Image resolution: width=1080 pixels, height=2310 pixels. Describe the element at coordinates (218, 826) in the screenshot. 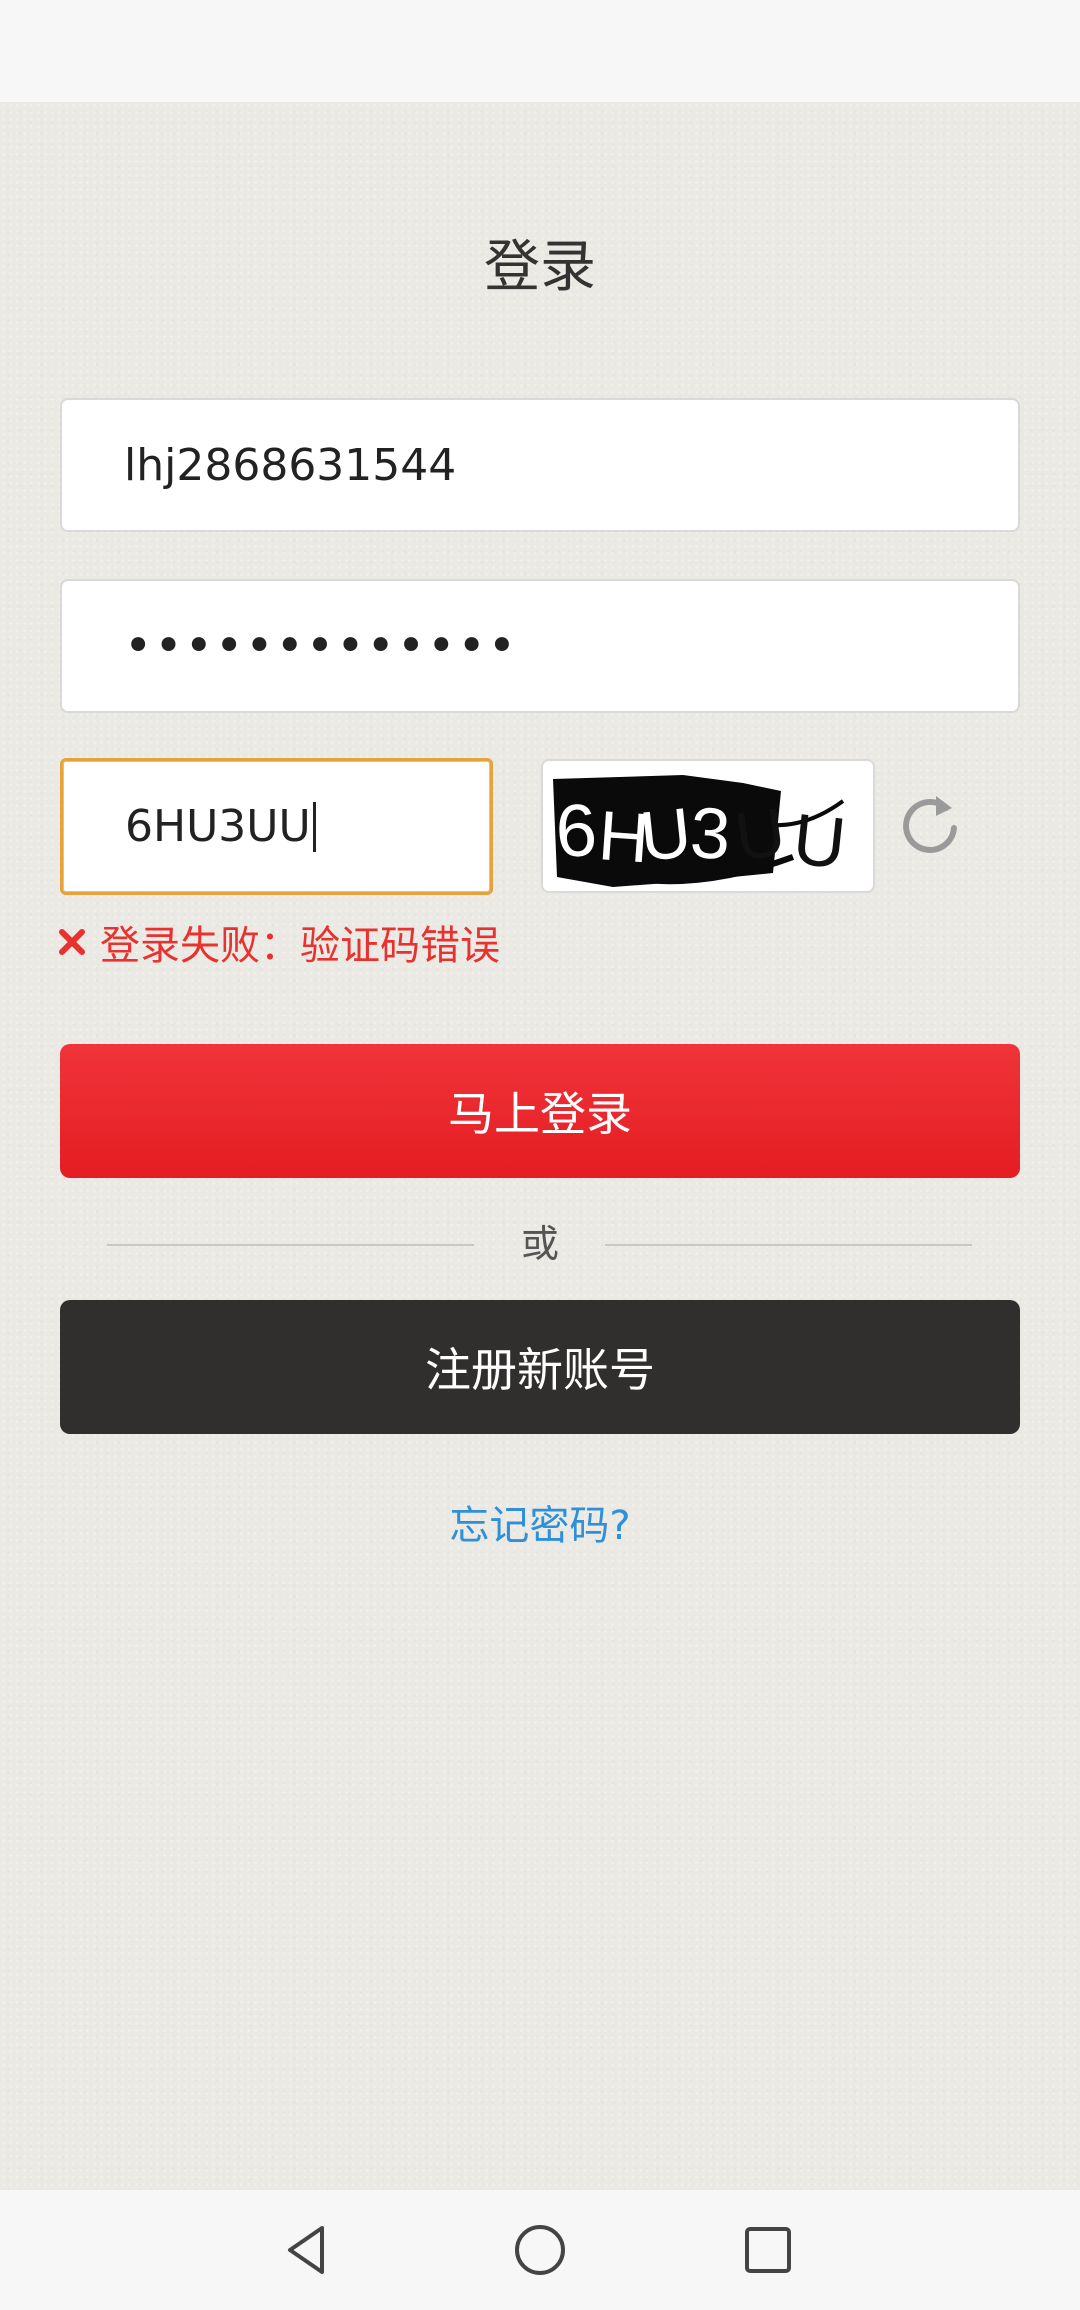

I see `captcha-input-value: 6HU3UU` at that location.